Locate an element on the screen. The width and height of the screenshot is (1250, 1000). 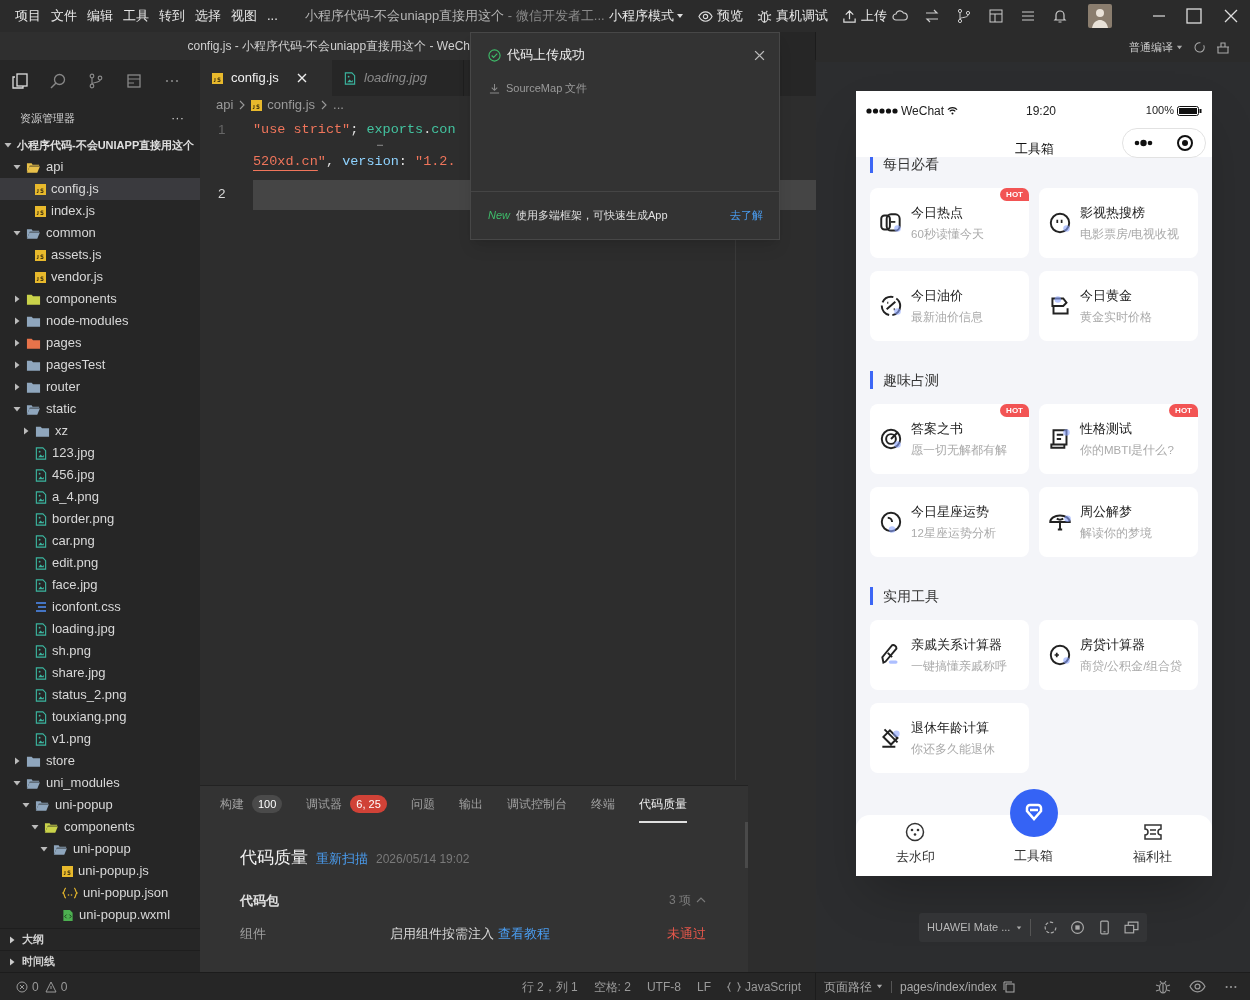
file-item: status_2.png is located at coordinates (100, 695).